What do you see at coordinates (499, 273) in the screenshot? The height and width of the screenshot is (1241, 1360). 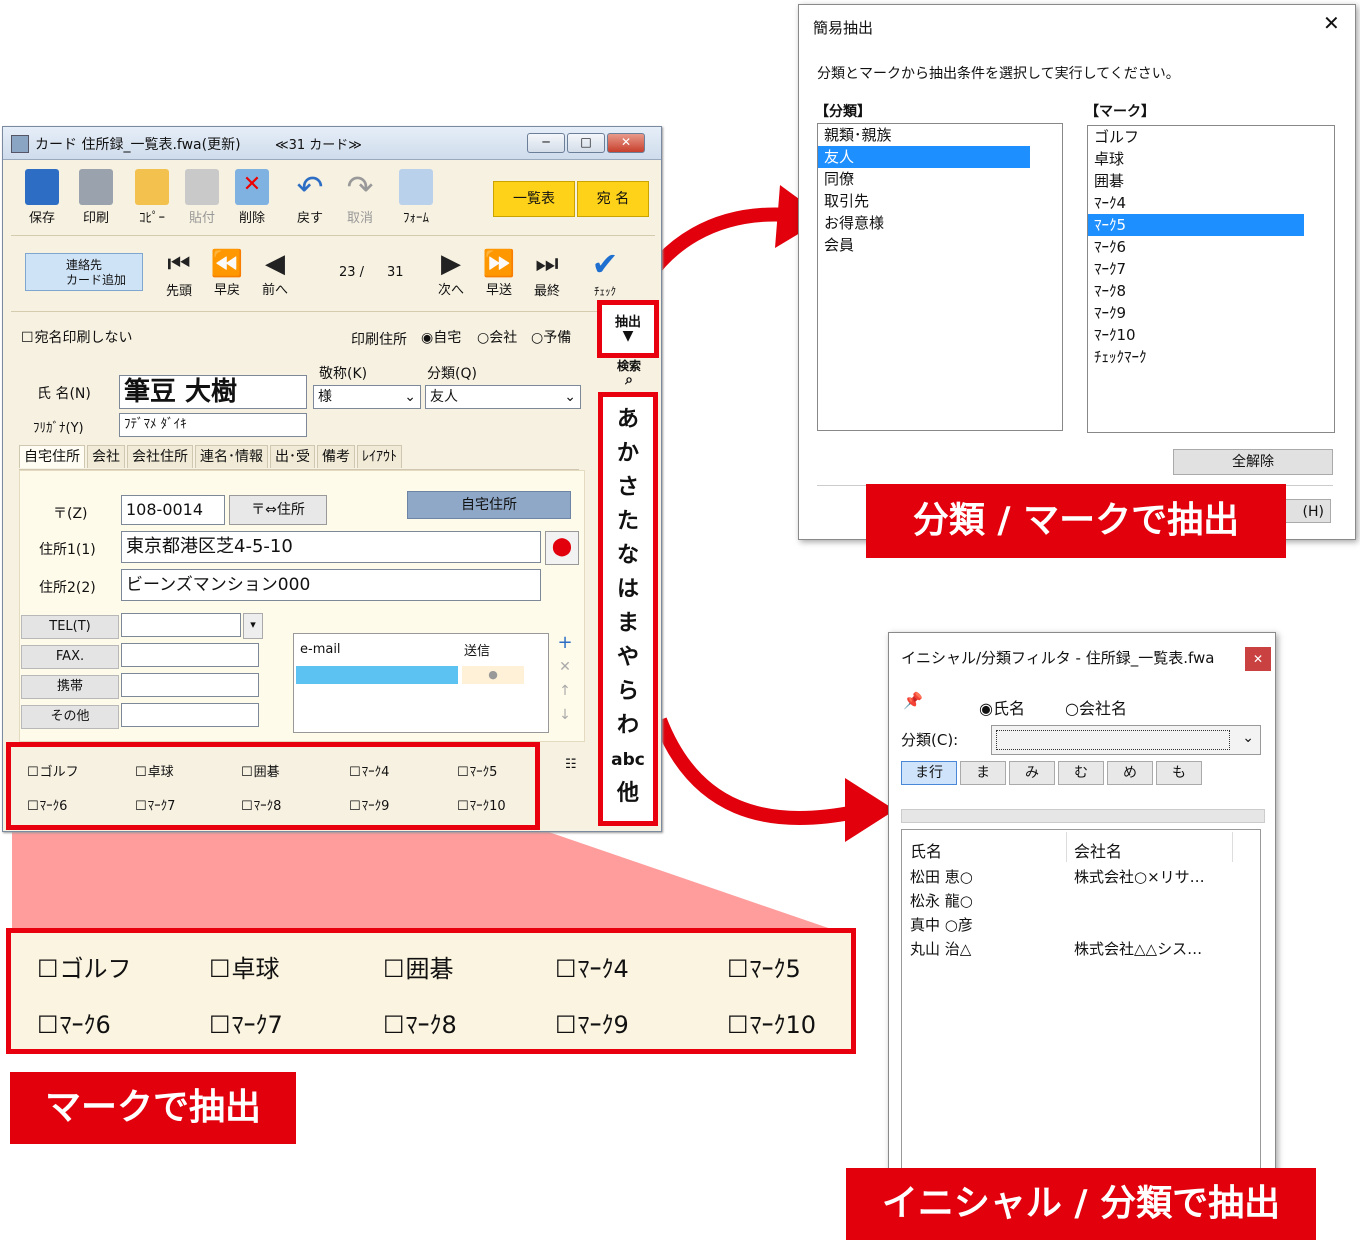 I see `fast-forward-button: ⏩ 早送` at bounding box center [499, 273].